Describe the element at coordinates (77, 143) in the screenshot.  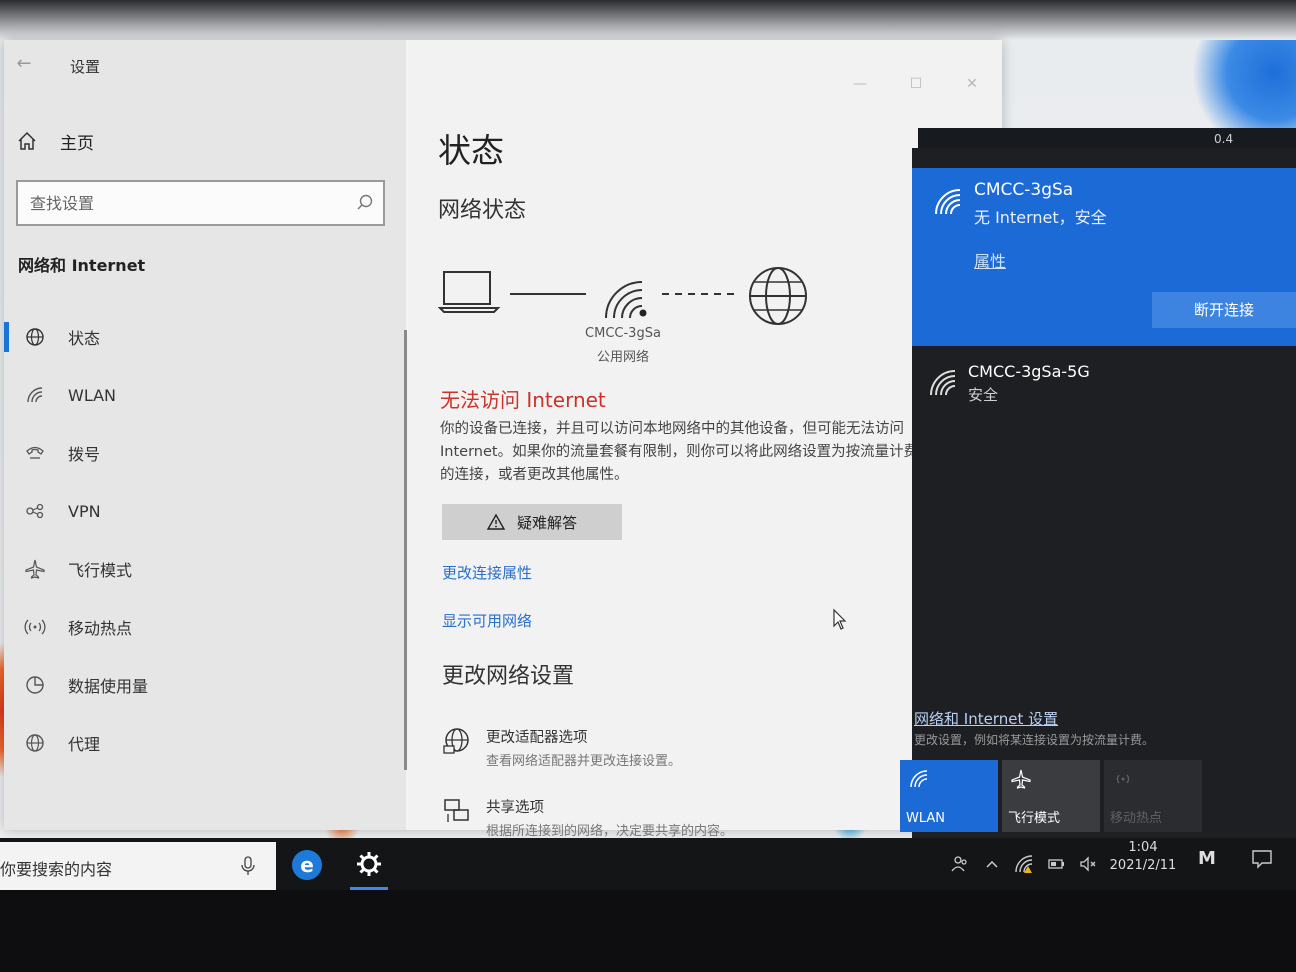
I see `home-label: 主页` at that location.